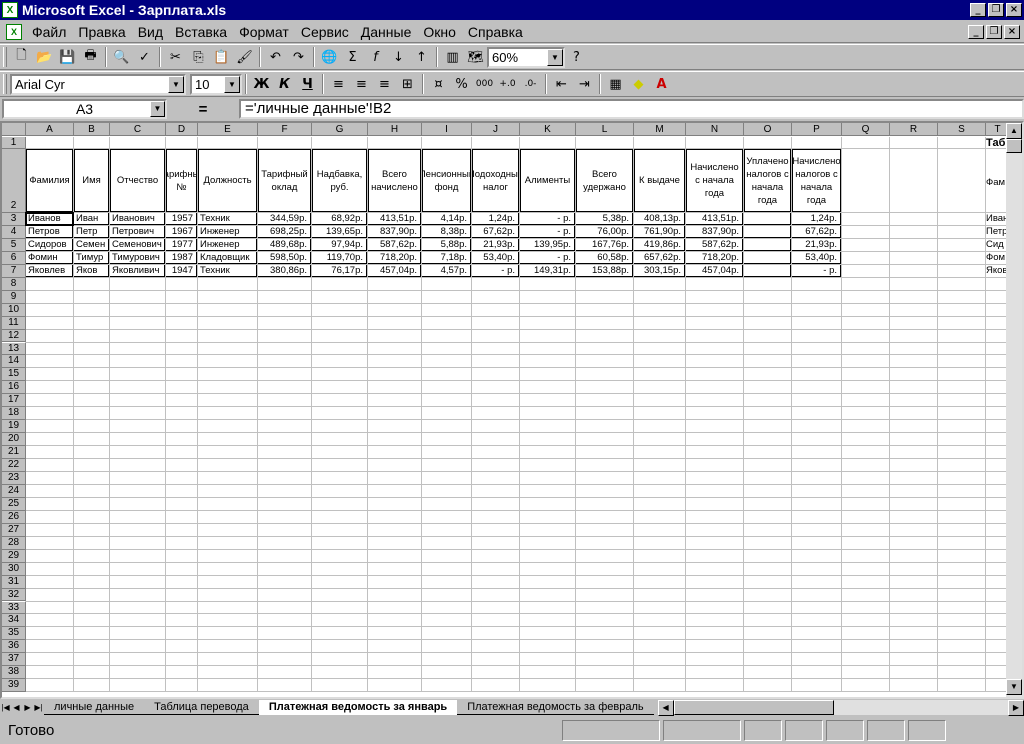 This screenshot has height=744, width=1024. Describe the element at coordinates (284, 244) in the screenshot. I see `table-cell: 489,68р.` at that location.